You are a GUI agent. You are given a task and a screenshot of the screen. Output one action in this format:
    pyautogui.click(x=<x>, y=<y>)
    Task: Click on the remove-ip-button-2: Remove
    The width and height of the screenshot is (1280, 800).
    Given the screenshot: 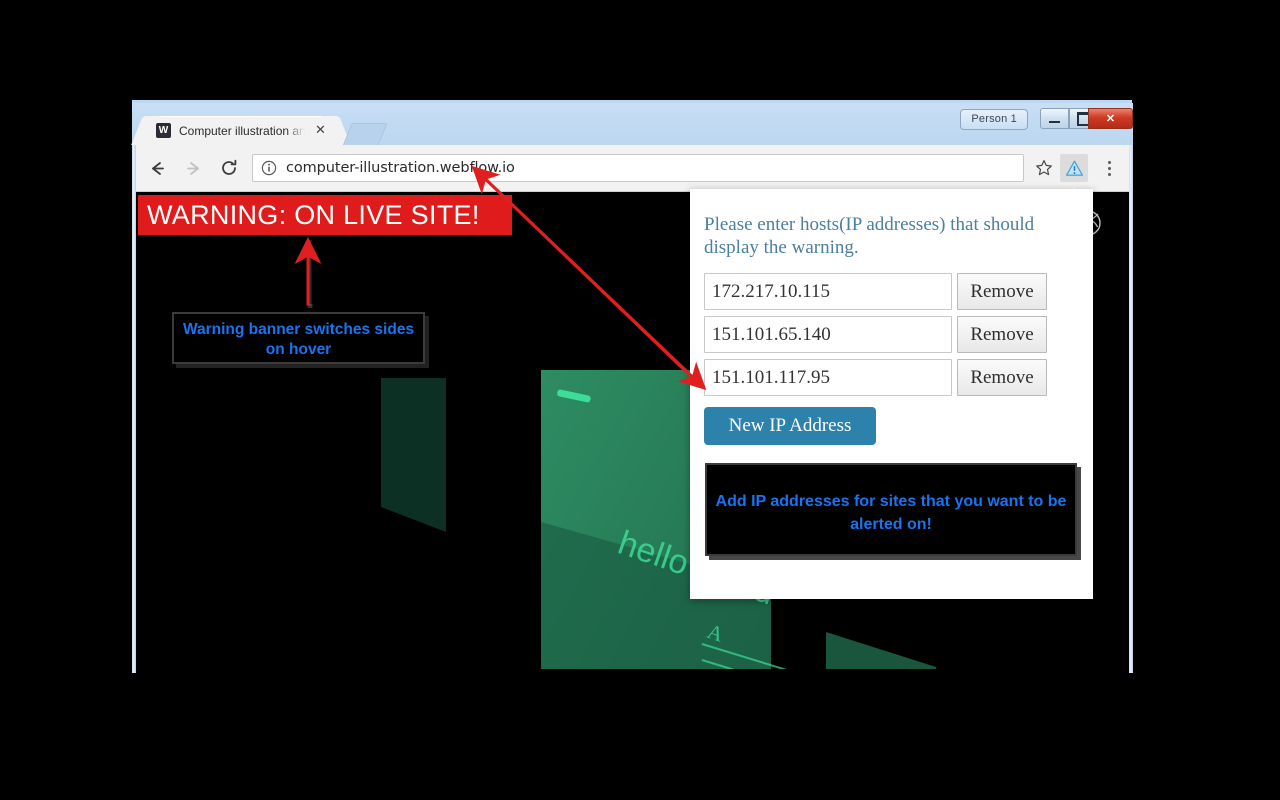 What is the action you would take?
    pyautogui.click(x=1002, y=334)
    